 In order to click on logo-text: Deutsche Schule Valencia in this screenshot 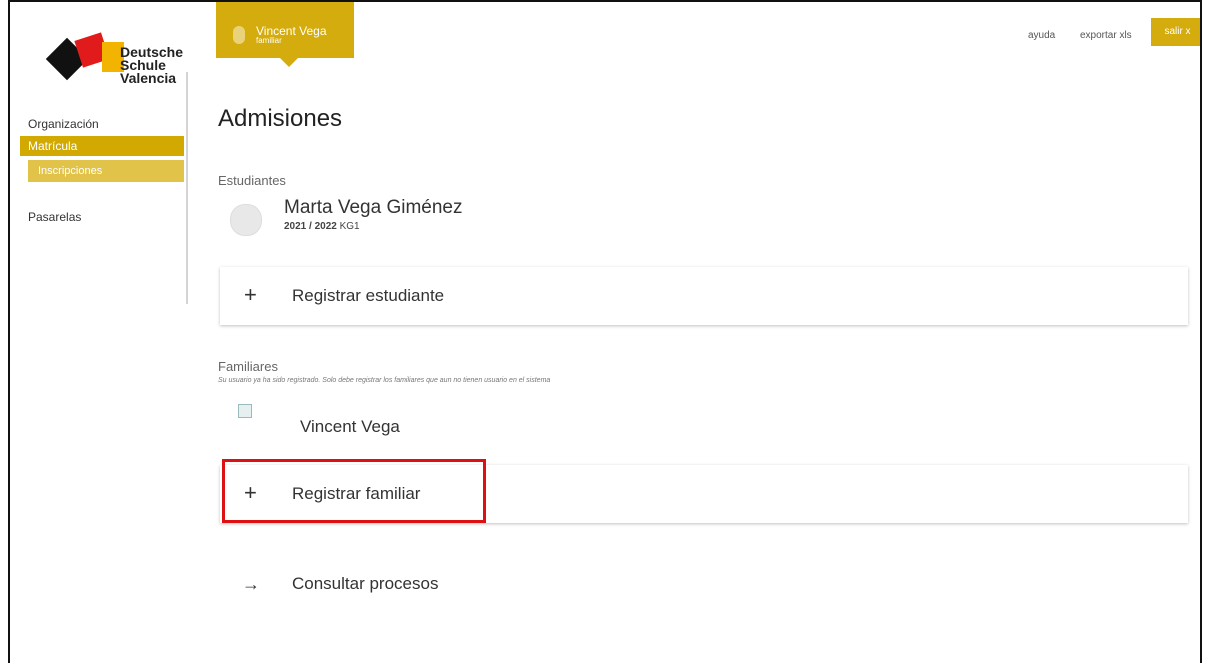, I will do `click(151, 65)`.